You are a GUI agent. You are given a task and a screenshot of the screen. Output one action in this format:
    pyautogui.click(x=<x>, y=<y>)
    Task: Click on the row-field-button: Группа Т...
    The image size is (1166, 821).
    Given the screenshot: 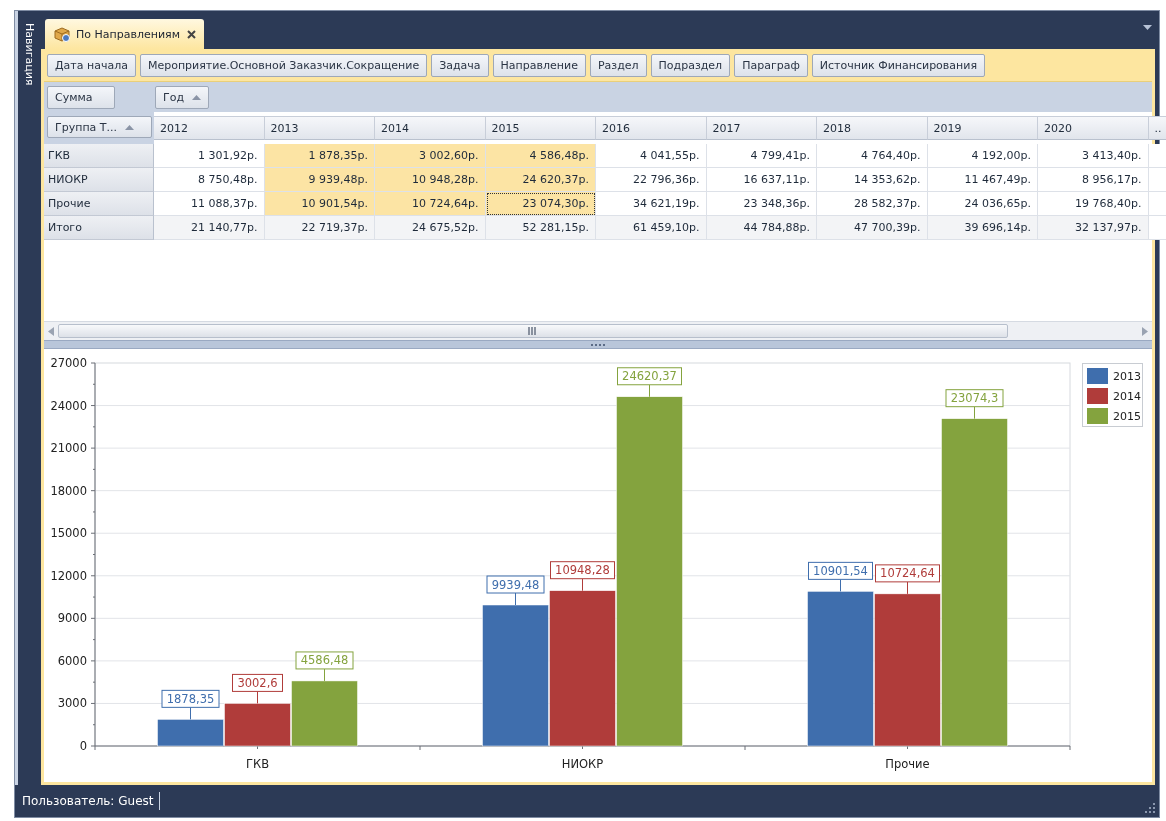 What is the action you would take?
    pyautogui.click(x=99, y=127)
    